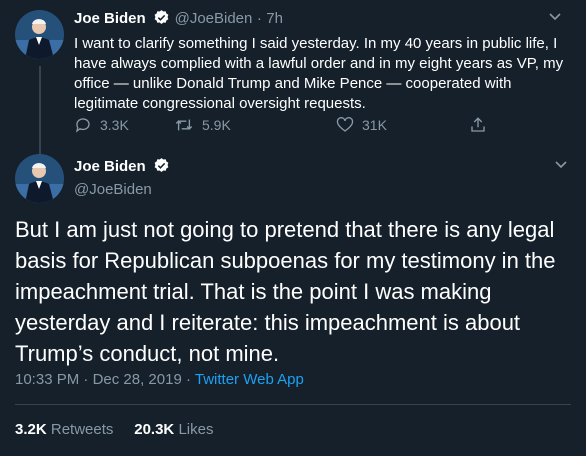  What do you see at coordinates (82, 429) in the screenshot?
I see `retweets-label: Retweets` at bounding box center [82, 429].